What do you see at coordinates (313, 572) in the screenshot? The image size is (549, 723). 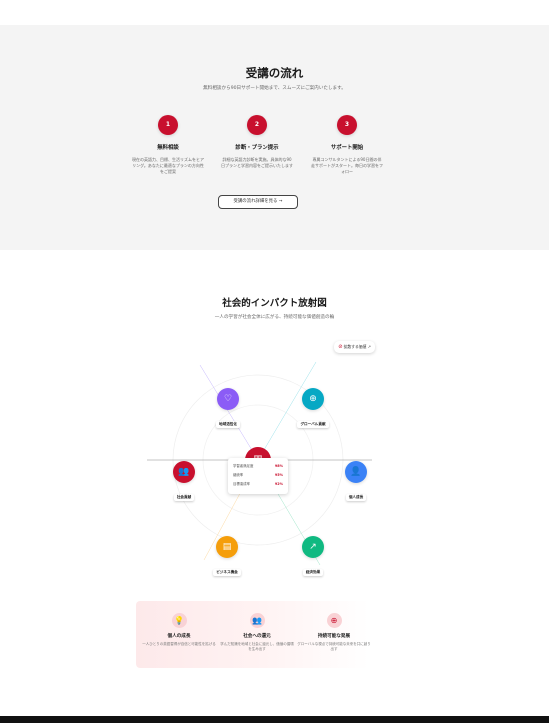 I see `node-label: 経済効果` at bounding box center [313, 572].